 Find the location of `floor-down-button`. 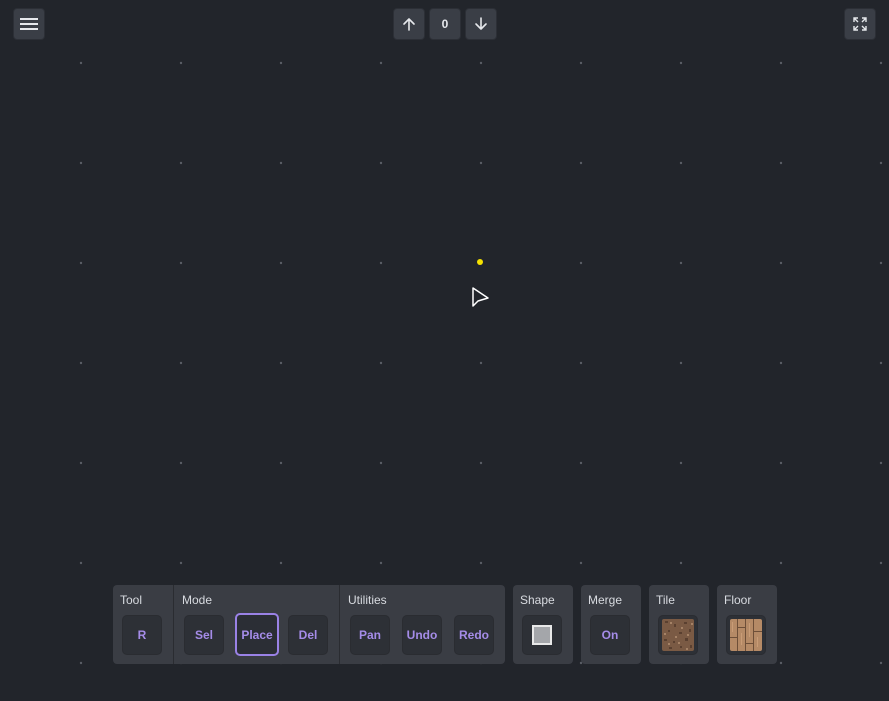

floor-down-button is located at coordinates (481, 24).